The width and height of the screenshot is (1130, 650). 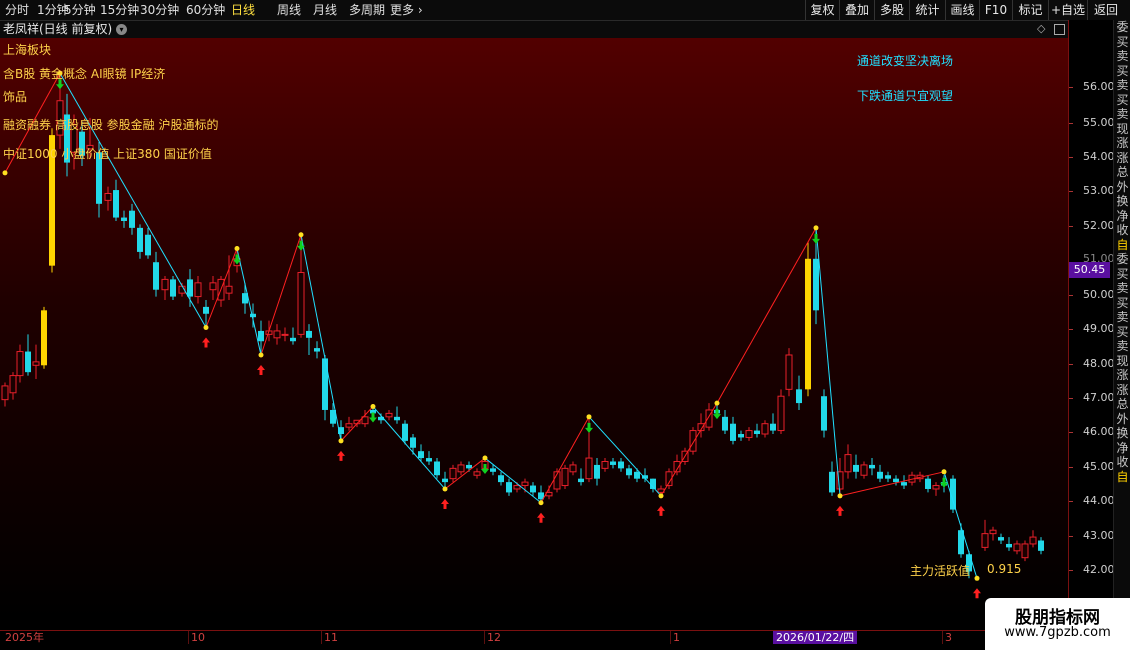 I want to click on tab-daily: 日线, so click(x=243, y=10).